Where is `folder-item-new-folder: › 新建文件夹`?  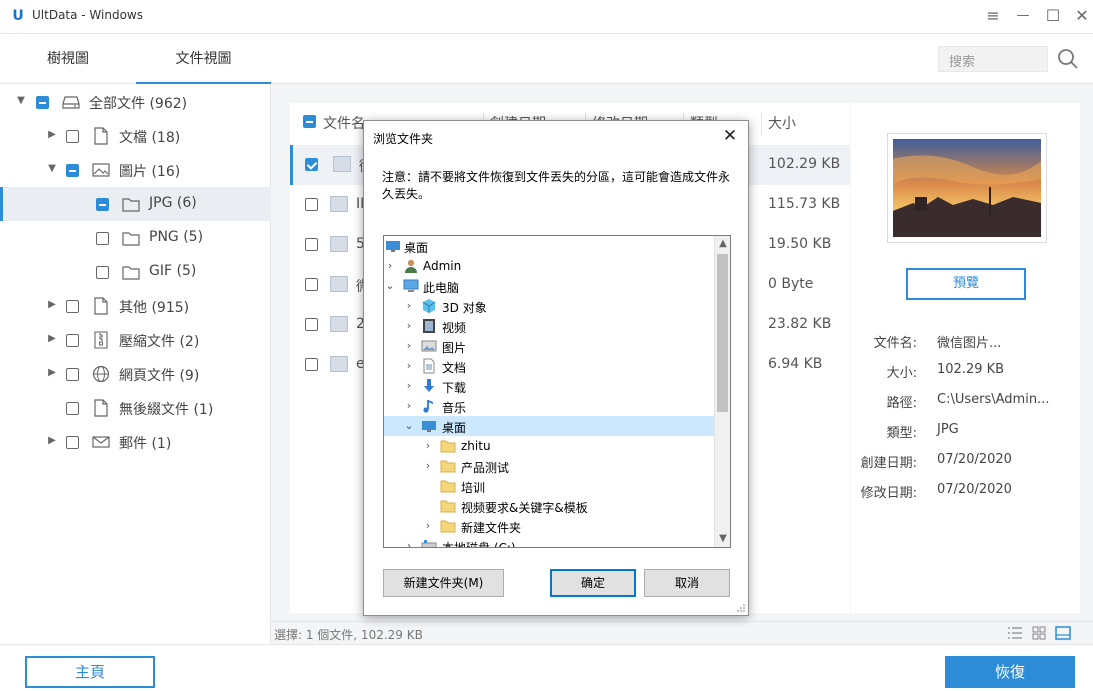 folder-item-new-folder: › 新建文件夹 is located at coordinates (549, 526).